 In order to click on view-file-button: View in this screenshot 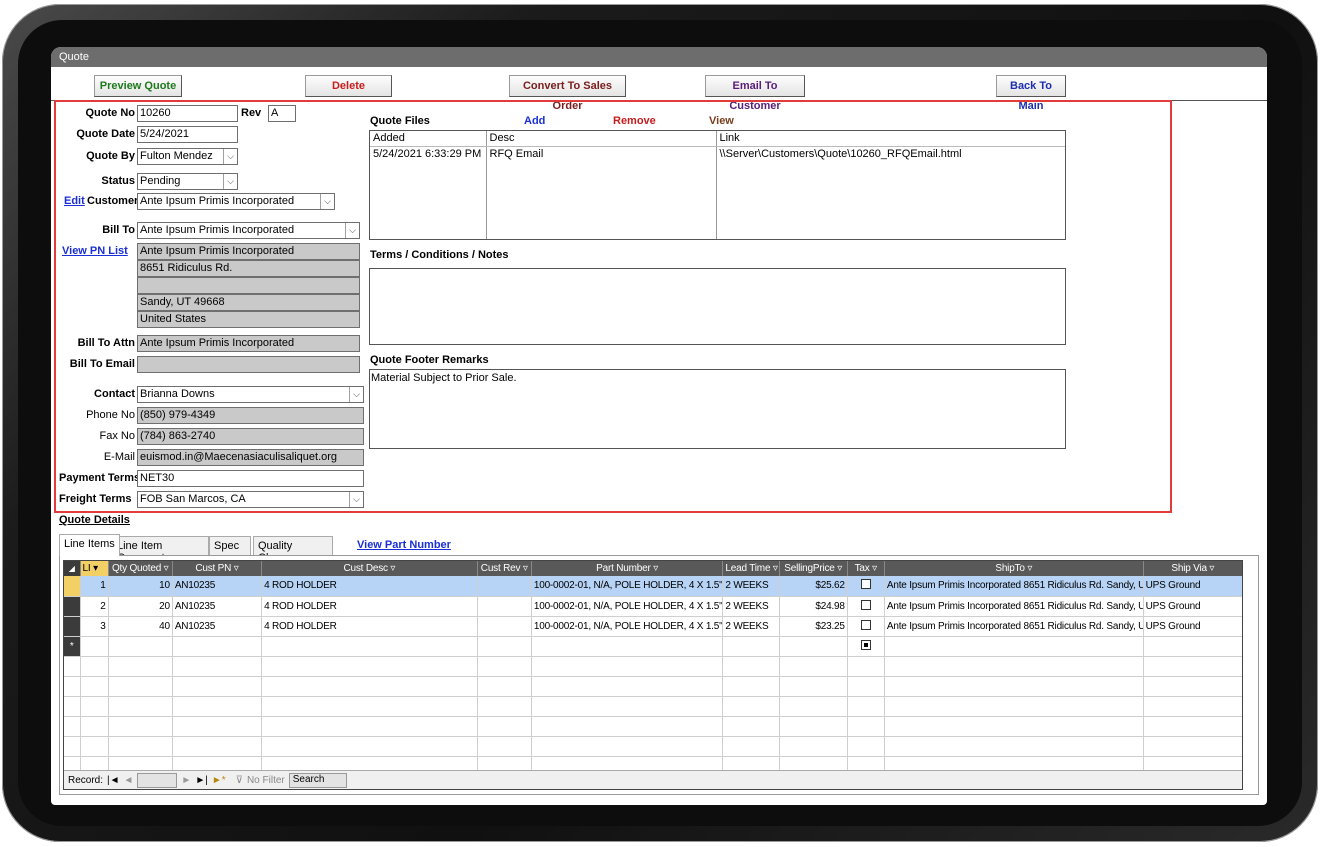, I will do `click(721, 121)`.